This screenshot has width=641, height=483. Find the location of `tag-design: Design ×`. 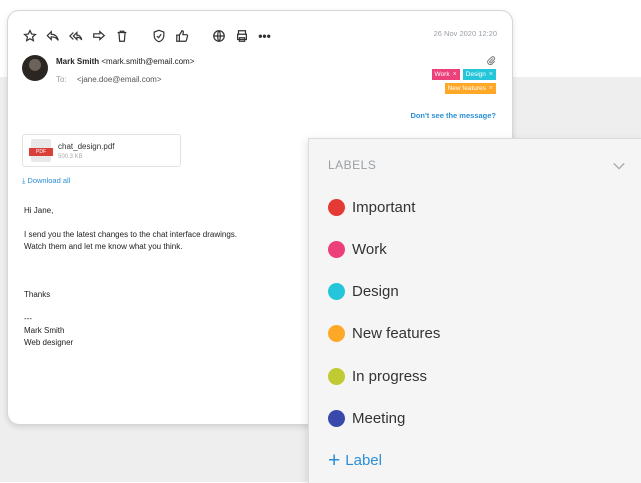

tag-design: Design × is located at coordinates (479, 74).